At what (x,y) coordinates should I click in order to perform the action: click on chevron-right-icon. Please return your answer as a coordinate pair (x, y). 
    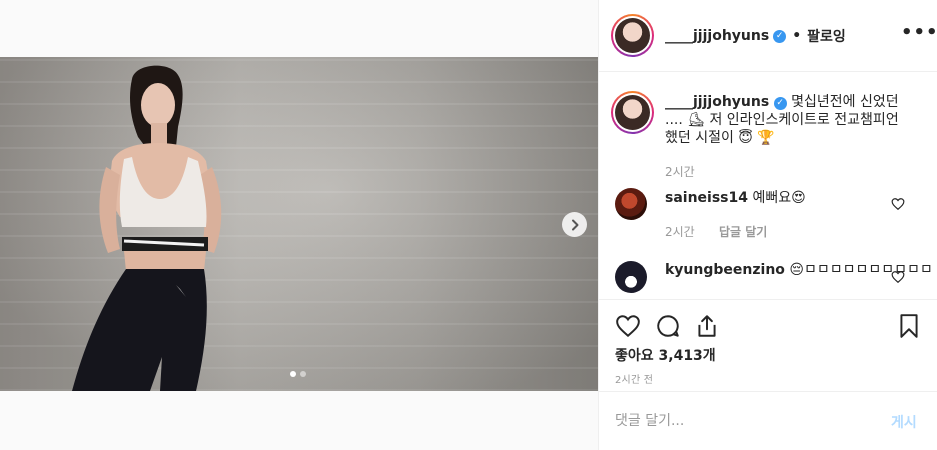
    Looking at the image, I should click on (574, 224).